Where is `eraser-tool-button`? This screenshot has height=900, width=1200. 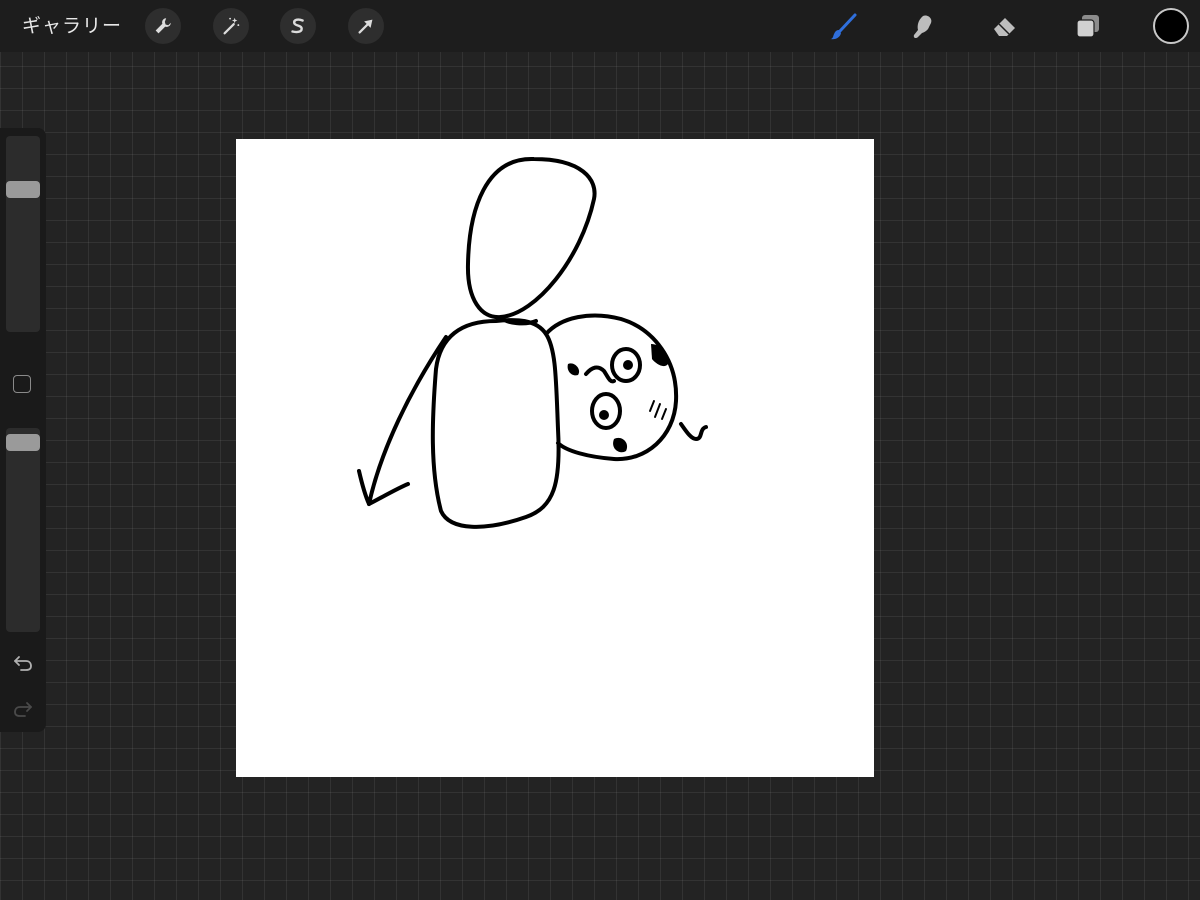
eraser-tool-button is located at coordinates (1005, 27).